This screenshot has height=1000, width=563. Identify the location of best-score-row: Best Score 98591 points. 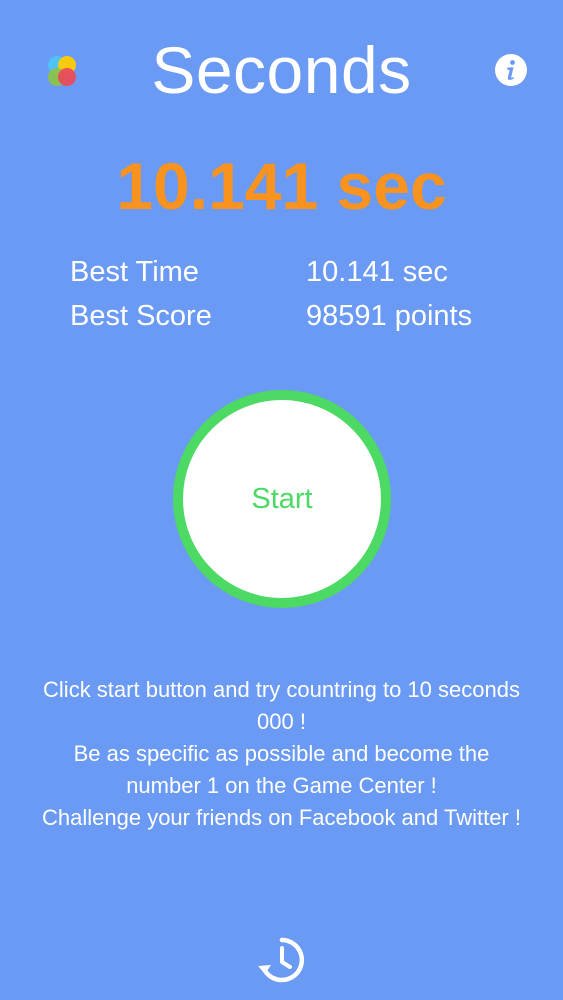
(281, 316).